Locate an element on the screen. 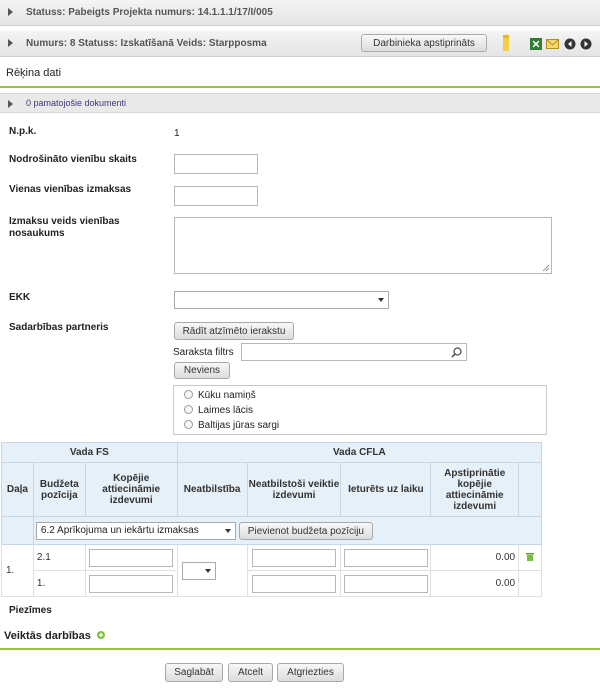  ekk-label: EKK is located at coordinates (20, 297).